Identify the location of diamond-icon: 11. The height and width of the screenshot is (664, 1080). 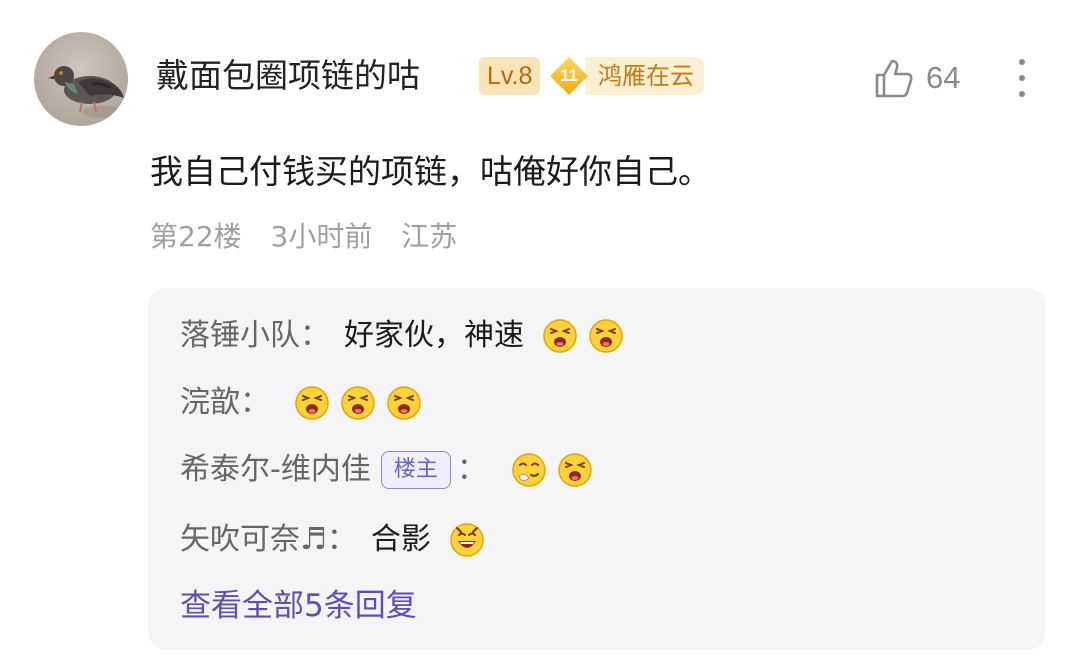
(569, 76).